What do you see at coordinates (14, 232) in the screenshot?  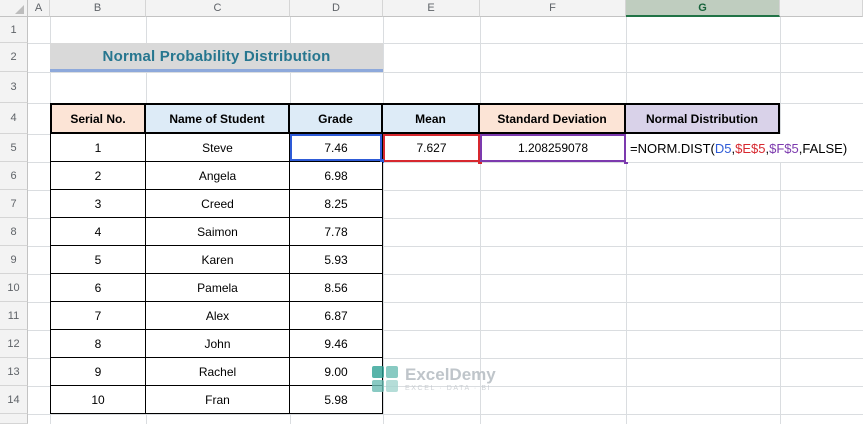 I see `row-header-8: 8` at bounding box center [14, 232].